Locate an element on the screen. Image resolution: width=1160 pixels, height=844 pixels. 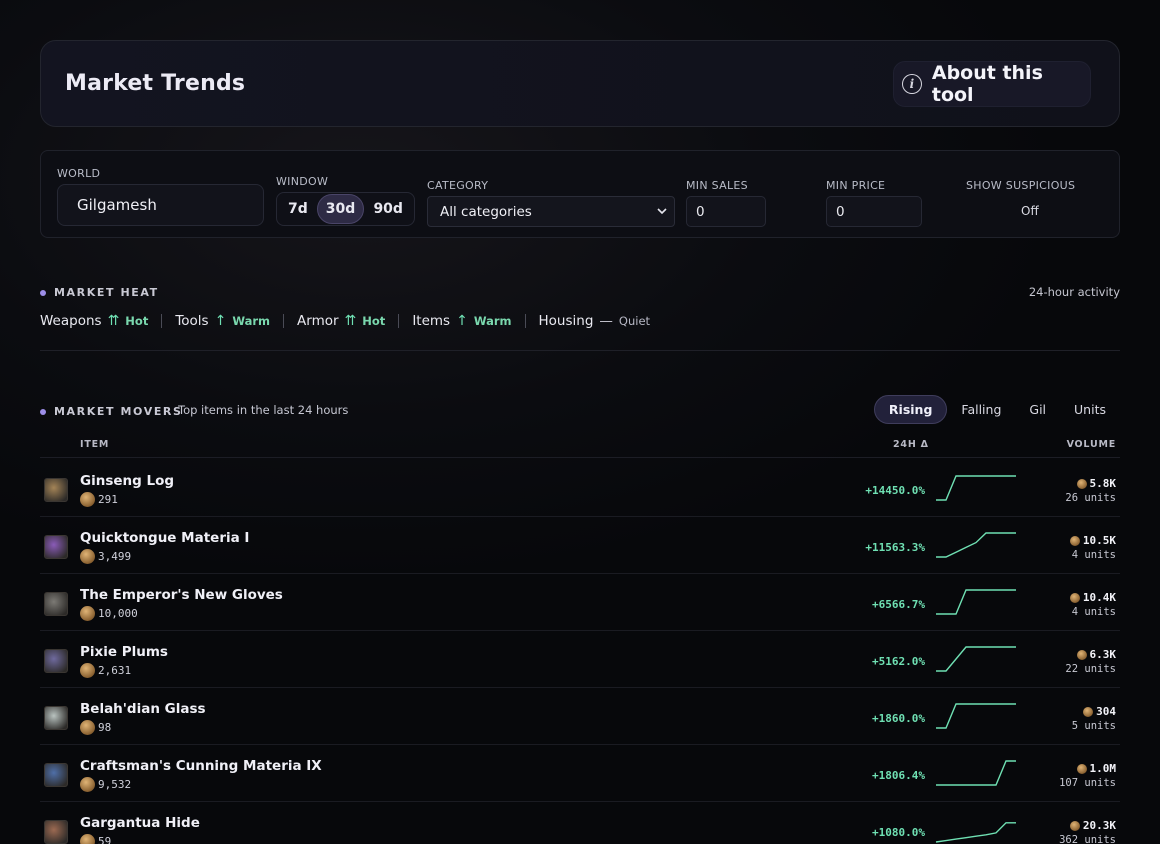
item-name: The Emperor's New Gloves is located at coordinates (181, 595).